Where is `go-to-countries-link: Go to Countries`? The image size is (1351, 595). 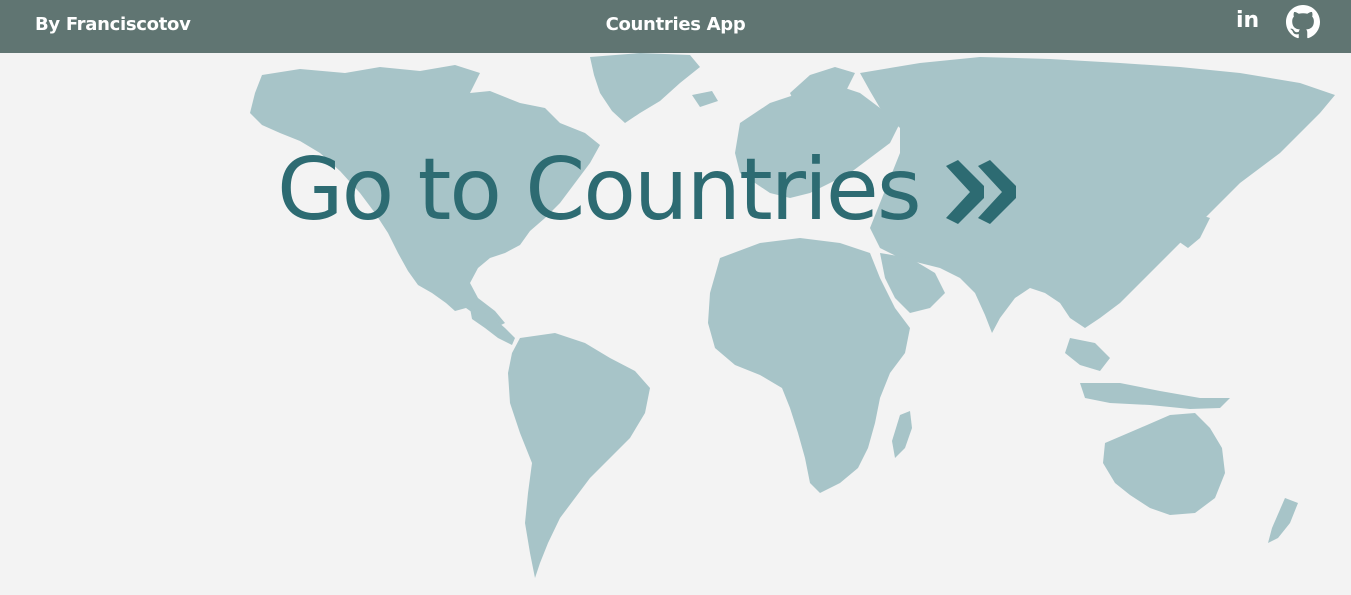
go-to-countries-link: Go to Countries is located at coordinates (649, 190).